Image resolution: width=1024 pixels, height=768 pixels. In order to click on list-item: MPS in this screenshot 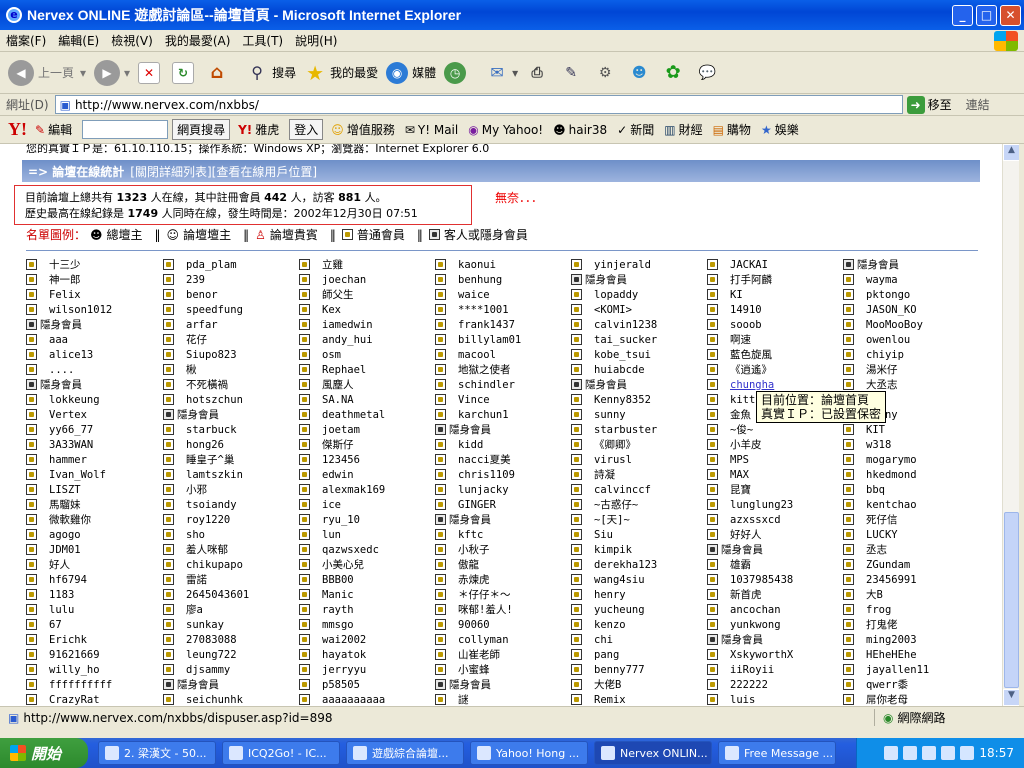, I will do `click(775, 459)`.